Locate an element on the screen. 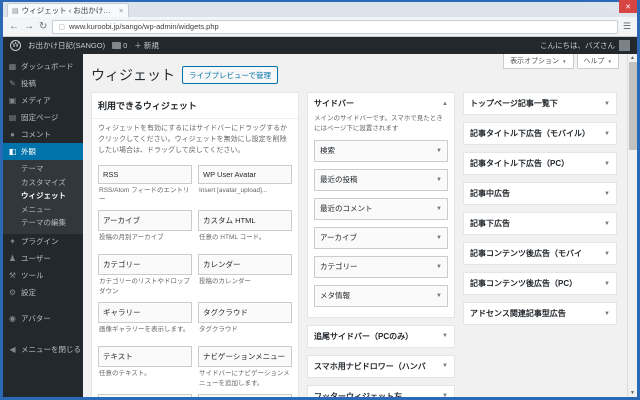 The height and width of the screenshot is (400, 640). back-icon: ← is located at coordinates (14, 26).